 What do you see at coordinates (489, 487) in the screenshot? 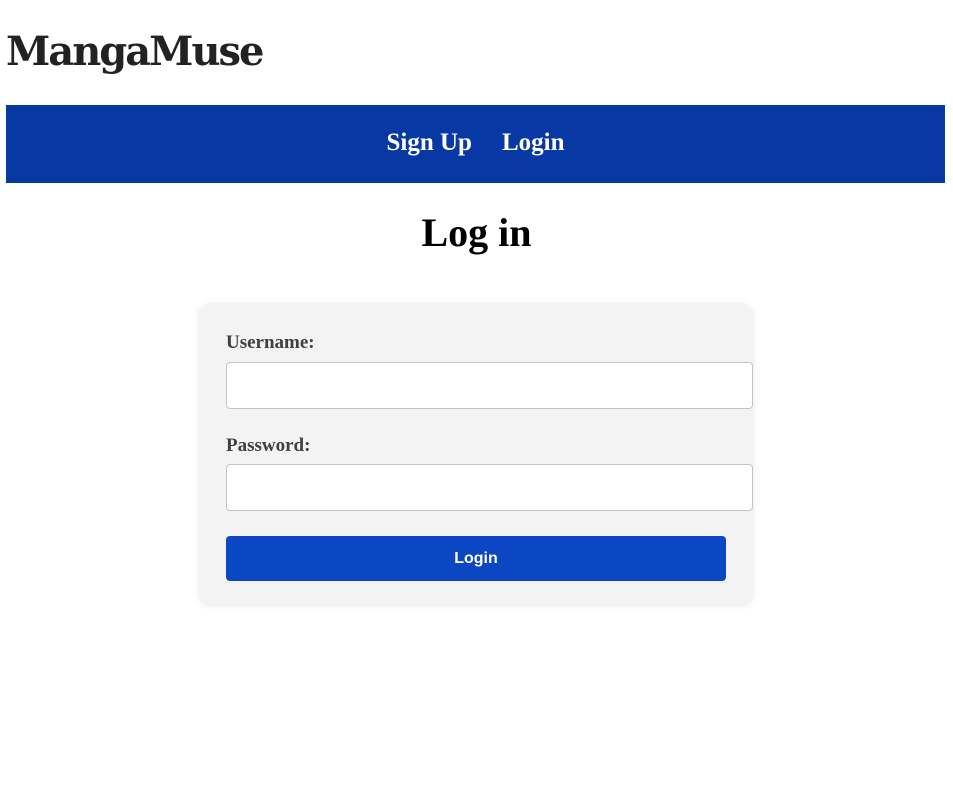
I see `password-input` at bounding box center [489, 487].